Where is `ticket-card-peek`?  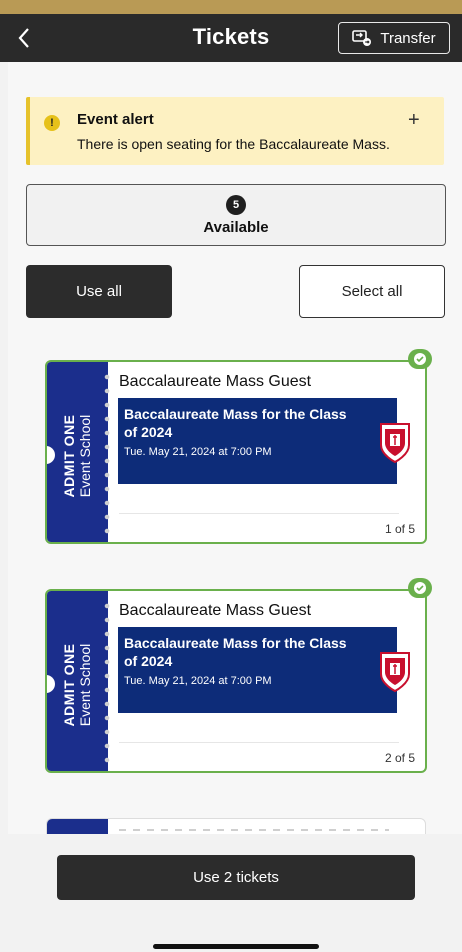
ticket-card-peek is located at coordinates (236, 826).